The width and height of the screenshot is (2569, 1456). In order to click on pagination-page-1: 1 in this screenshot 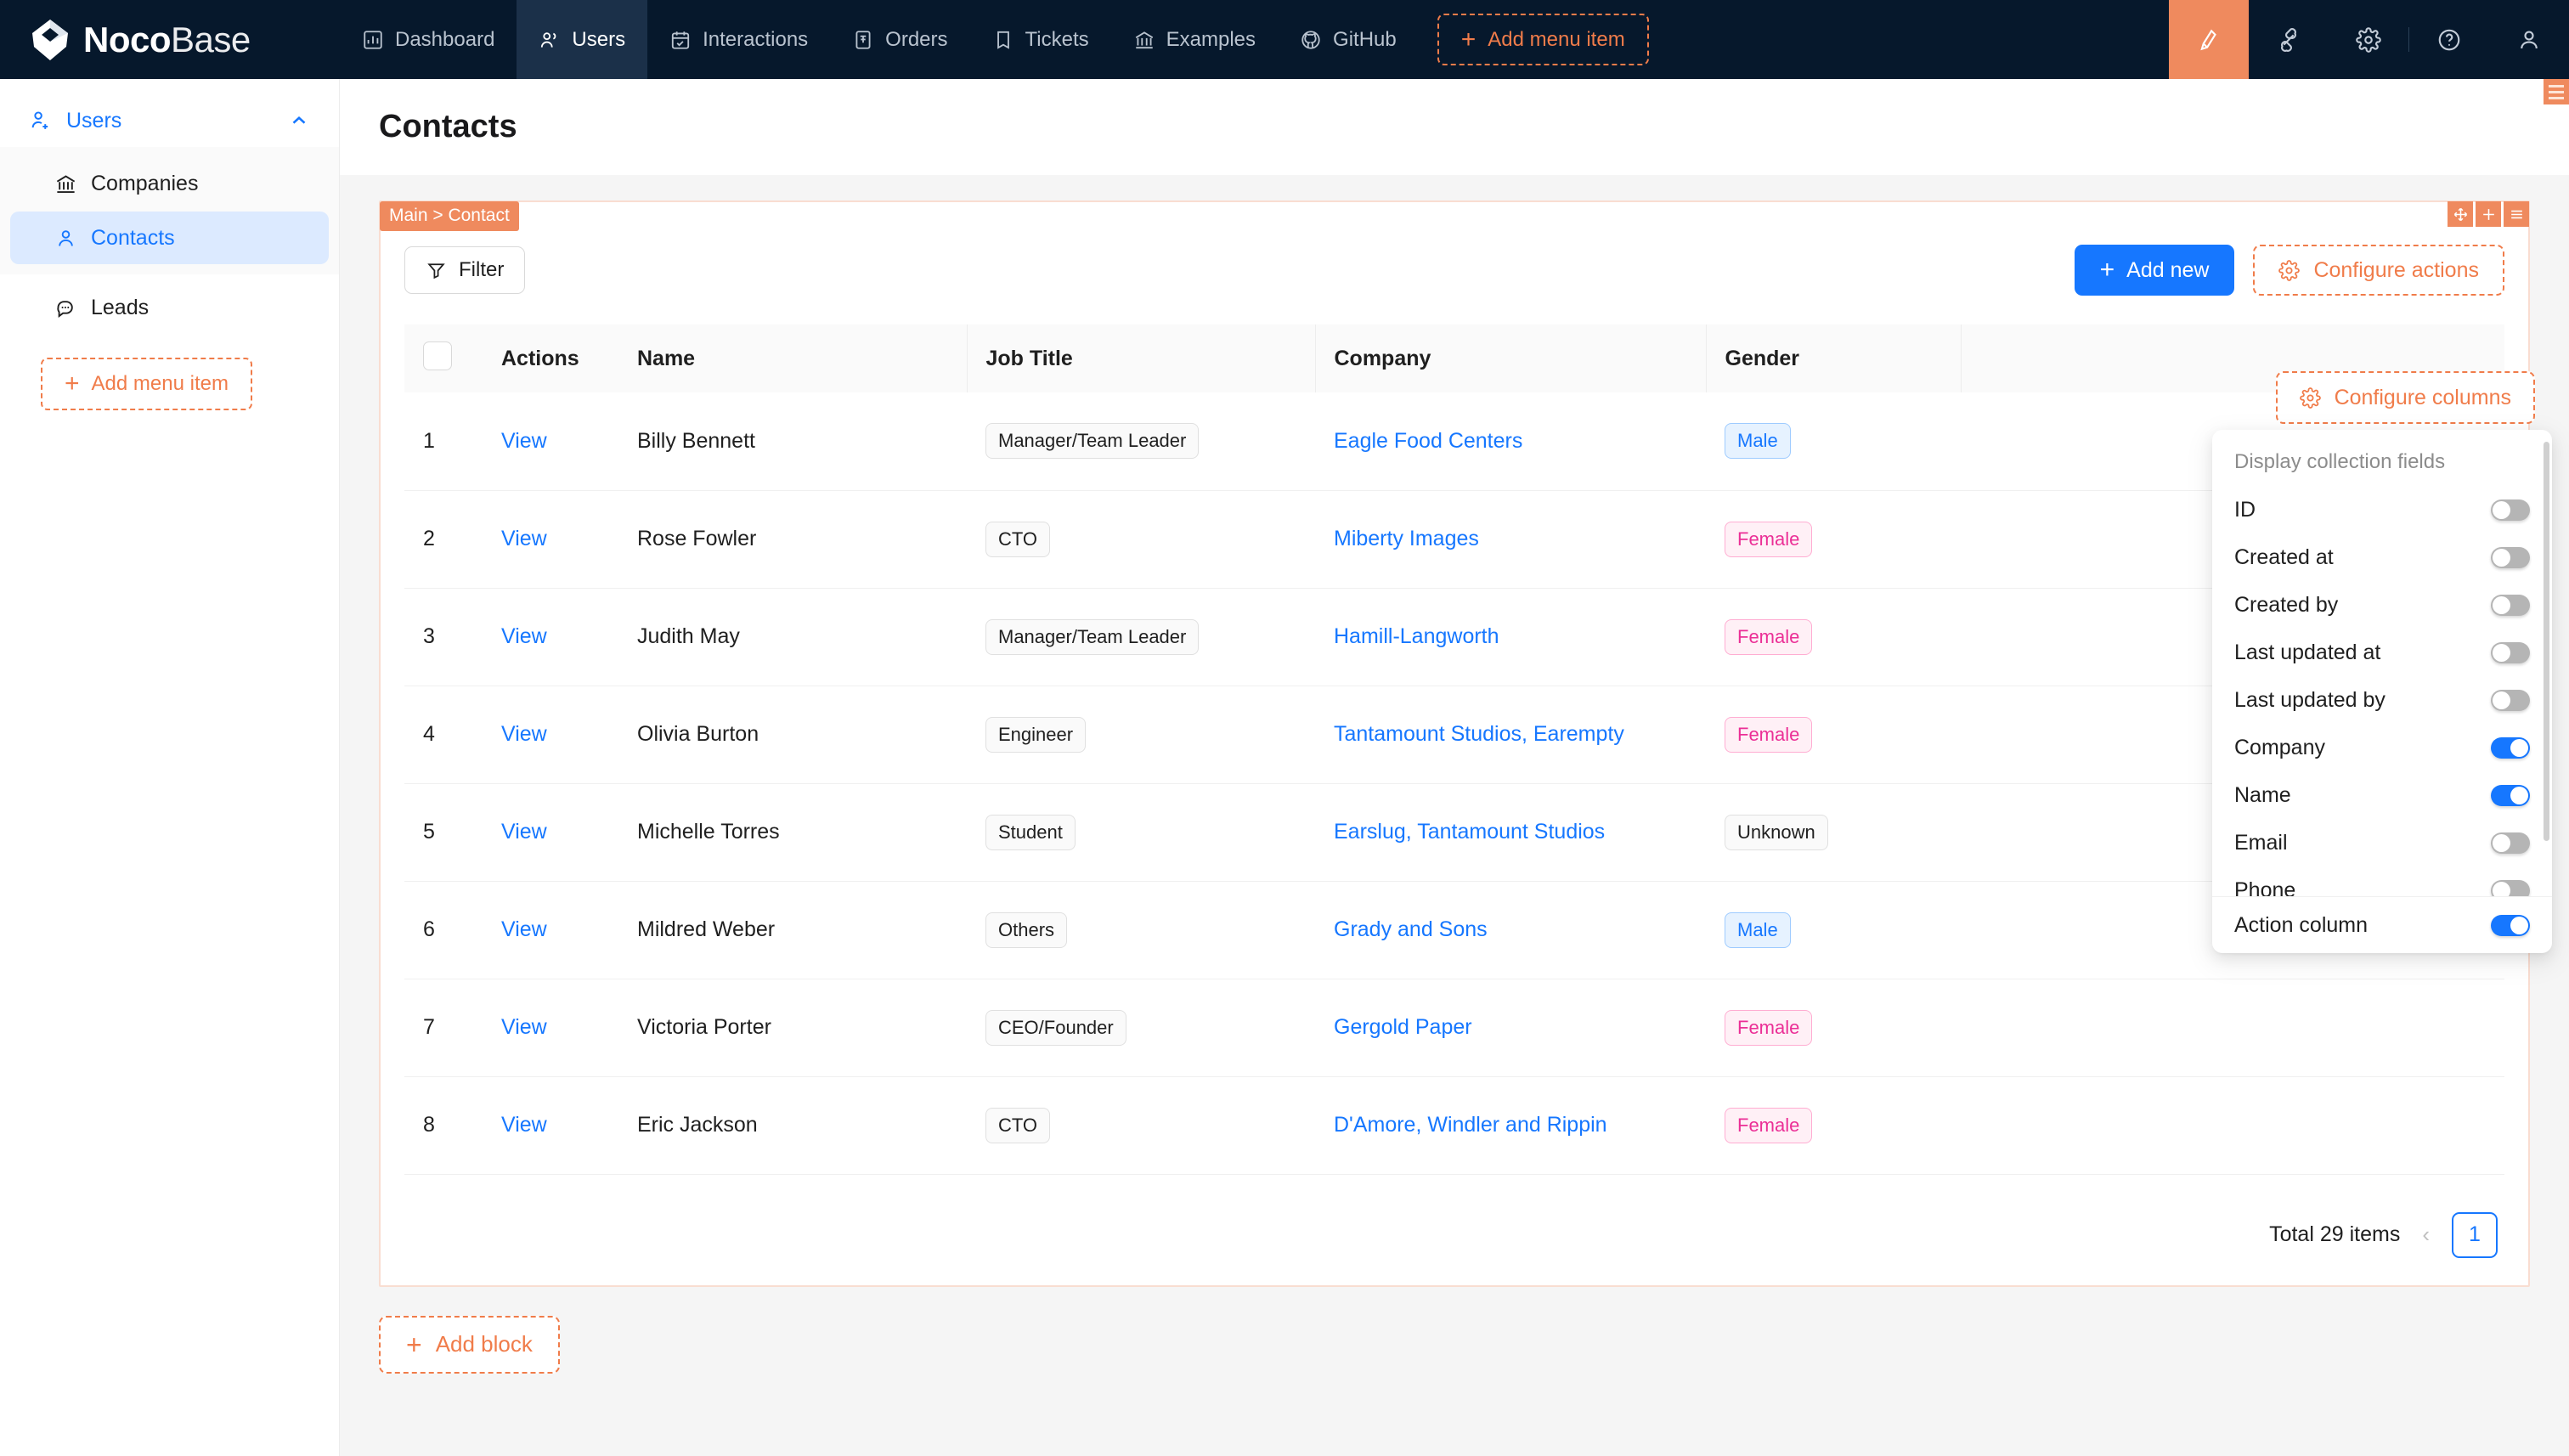, I will do `click(2475, 1234)`.